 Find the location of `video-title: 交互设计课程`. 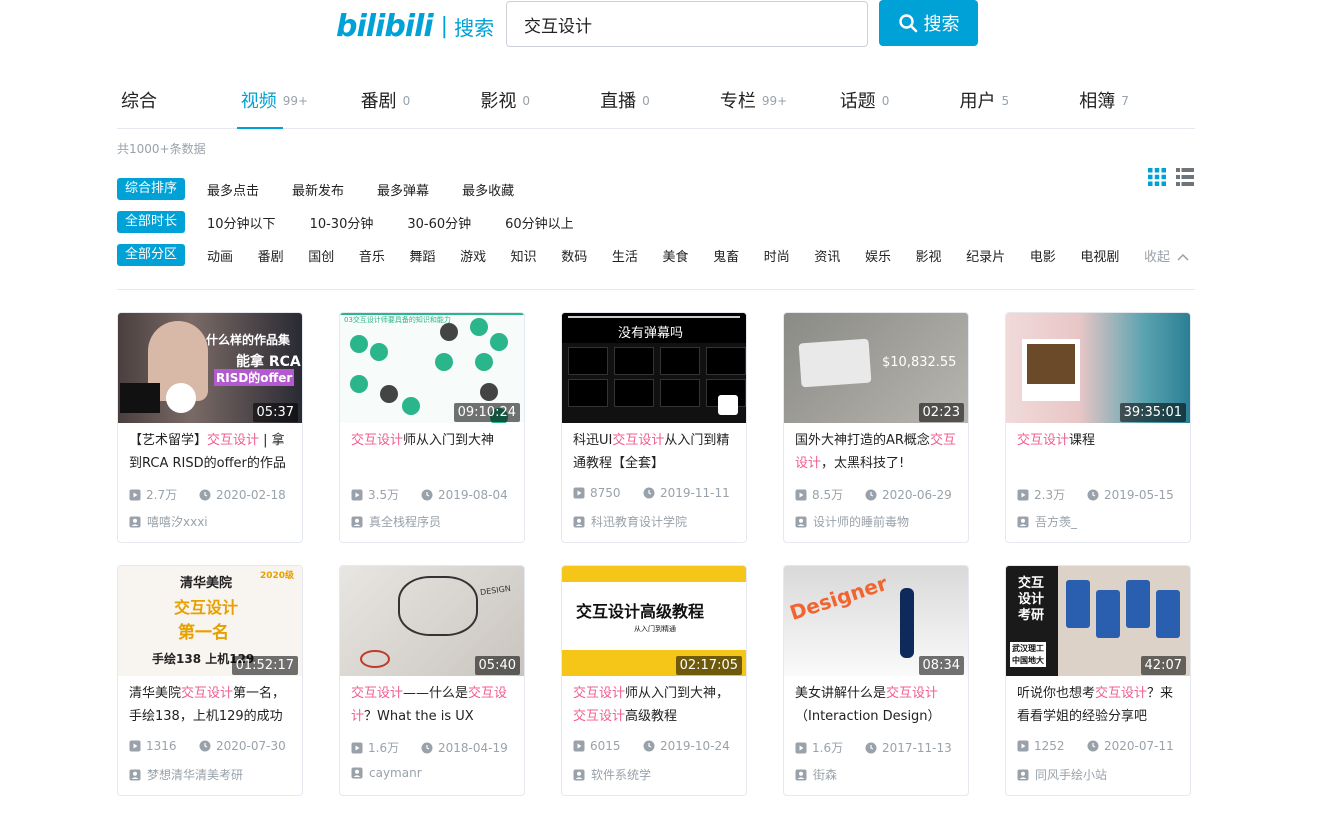

video-title: 交互设计课程 is located at coordinates (1100, 453).